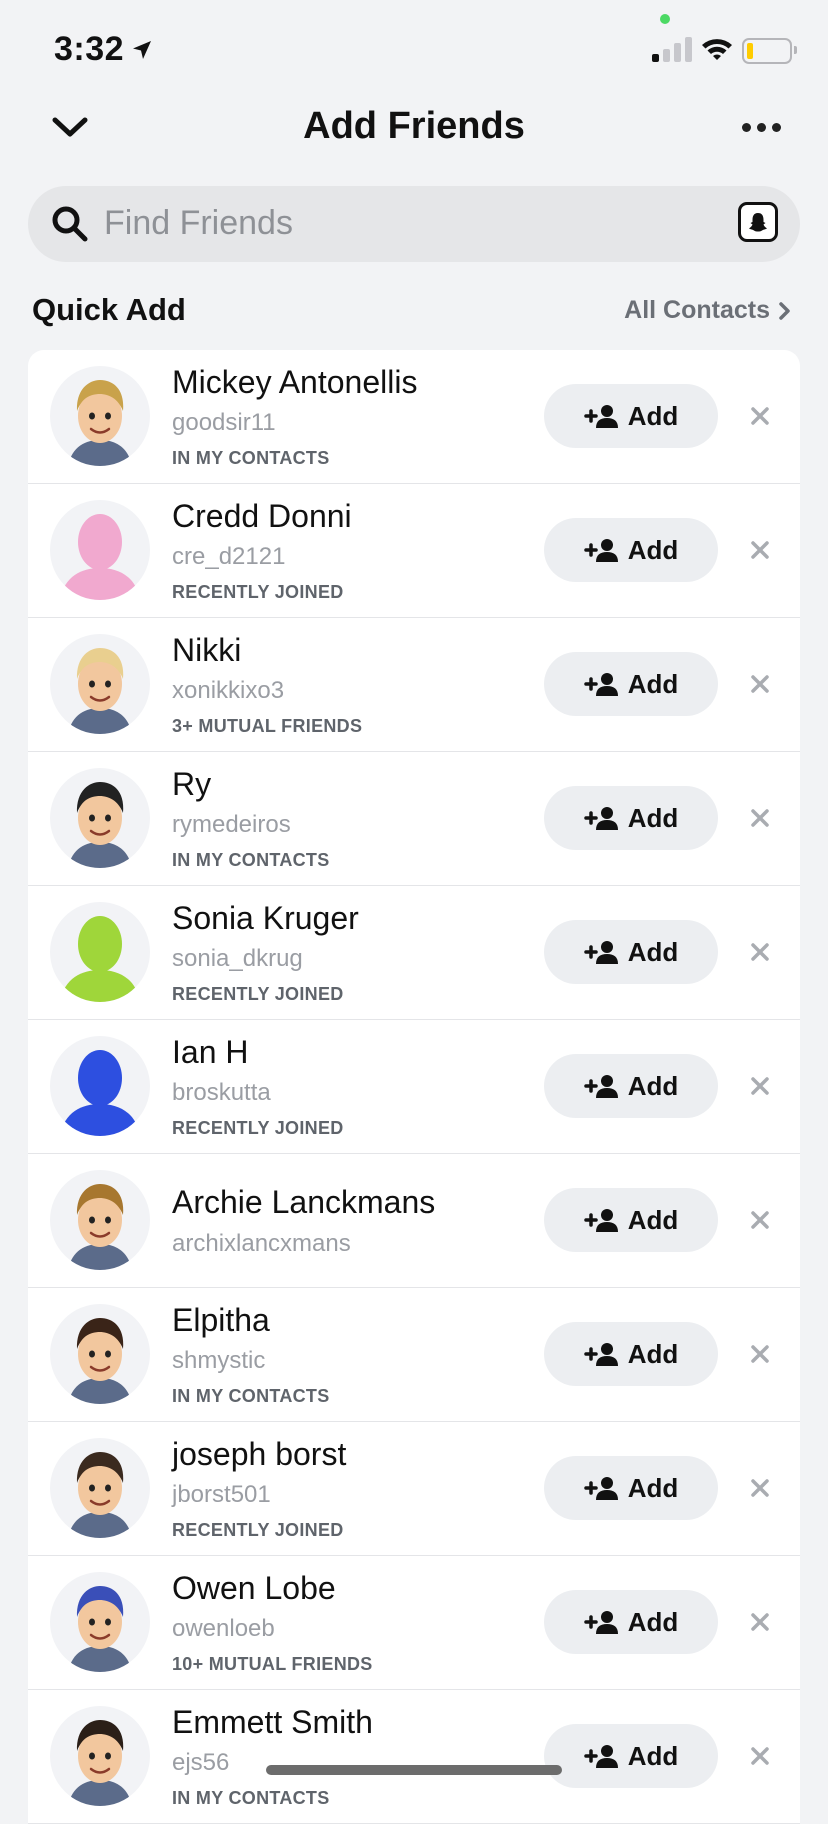  What do you see at coordinates (198, 223) in the screenshot?
I see `search-input: Find Friends` at bounding box center [198, 223].